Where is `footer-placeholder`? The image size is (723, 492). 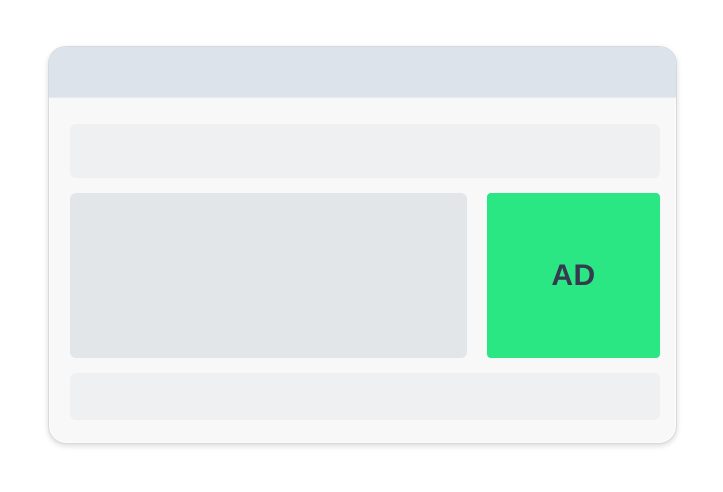
footer-placeholder is located at coordinates (365, 396).